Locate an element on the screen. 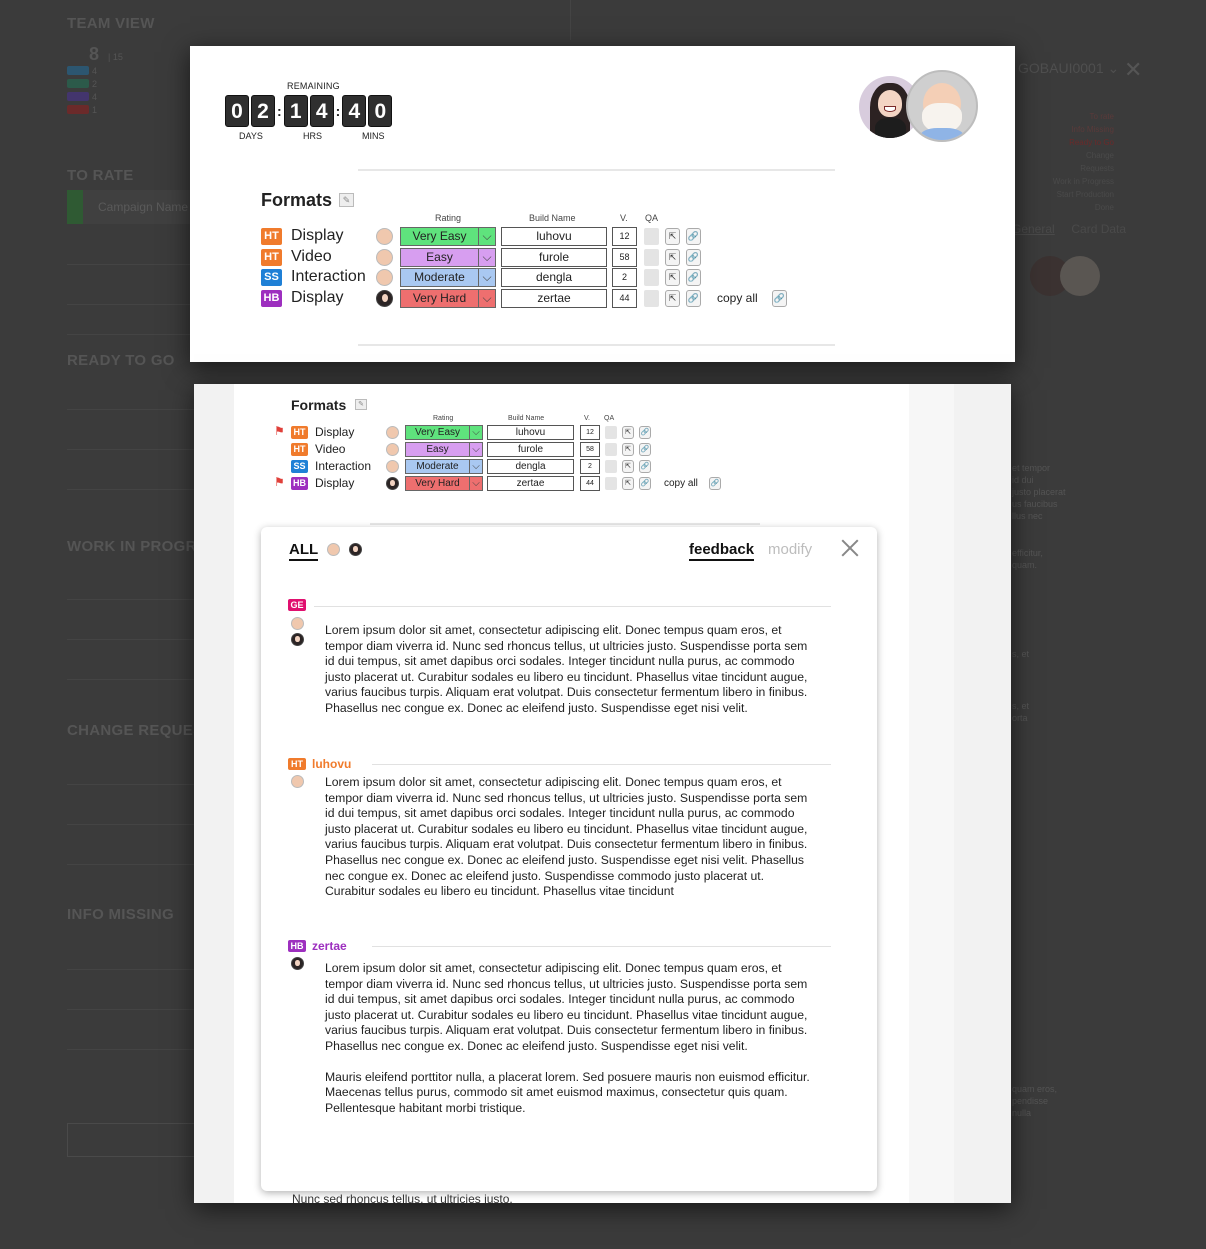 The width and height of the screenshot is (1206, 1249). formats-title: Formats is located at coordinates (297, 200).